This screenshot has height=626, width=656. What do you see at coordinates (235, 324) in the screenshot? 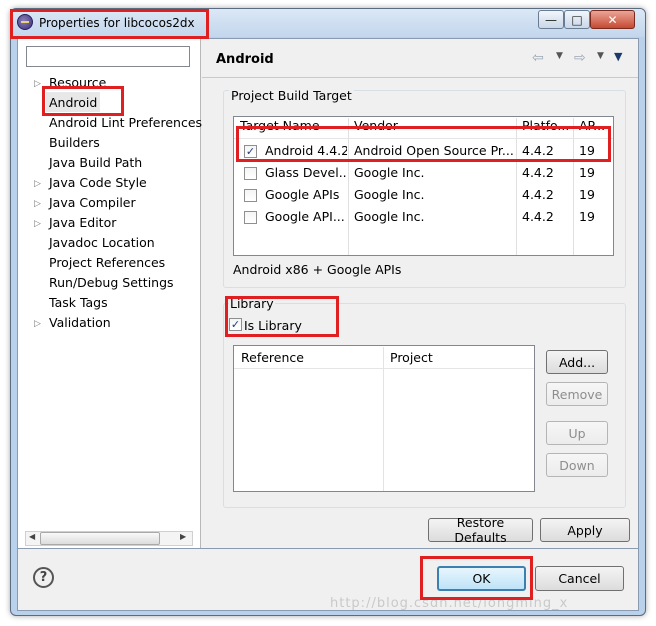
I see `is-library-checkbox: ✓` at bounding box center [235, 324].